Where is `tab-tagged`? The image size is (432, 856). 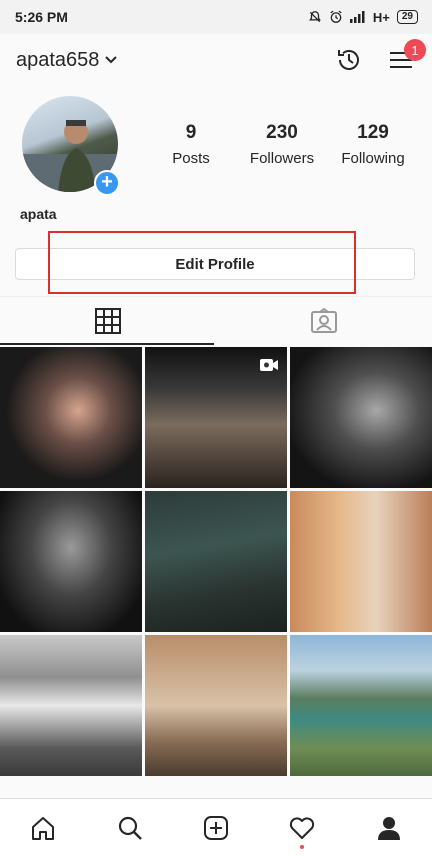
tab-tagged is located at coordinates (324, 321).